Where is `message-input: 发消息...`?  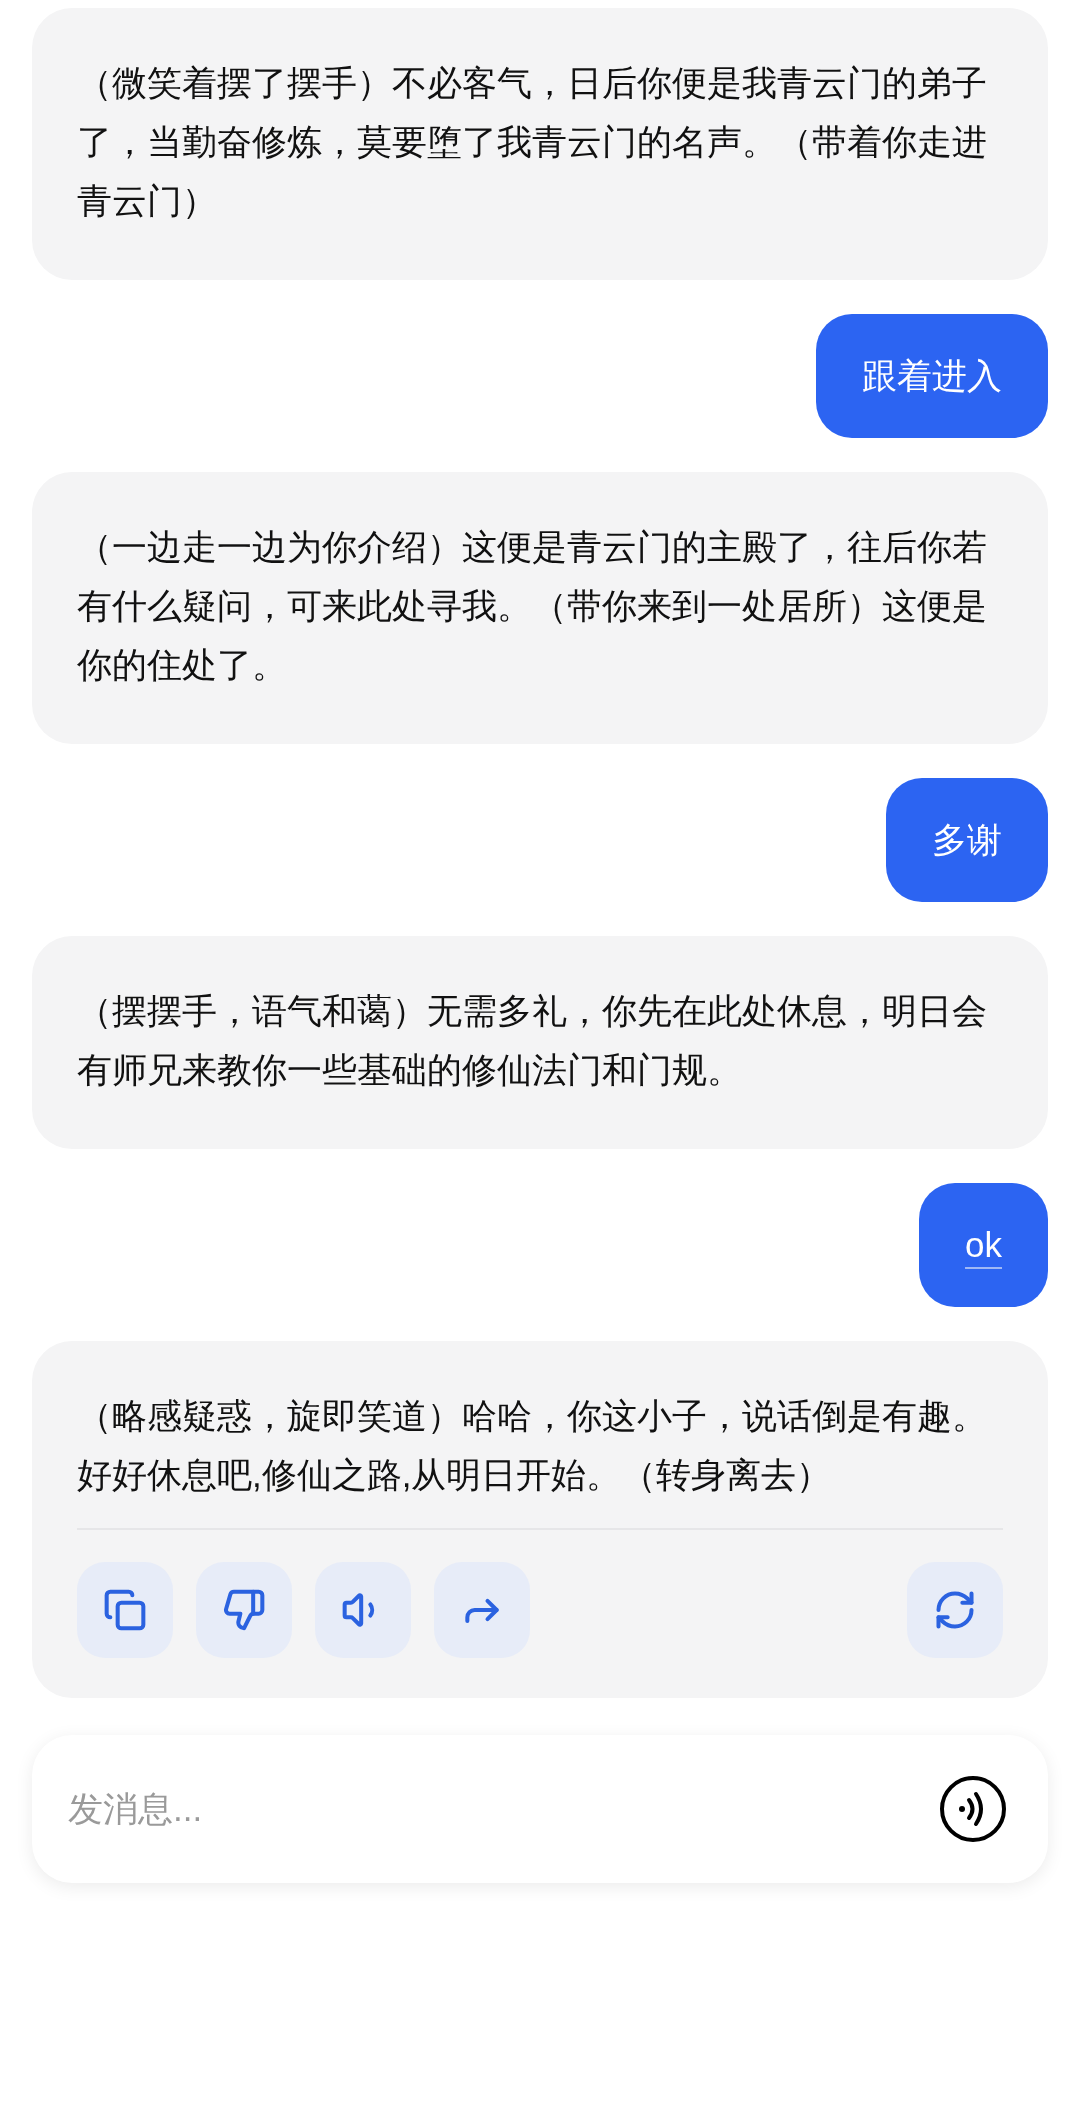 message-input: 发消息... is located at coordinates (503, 1809).